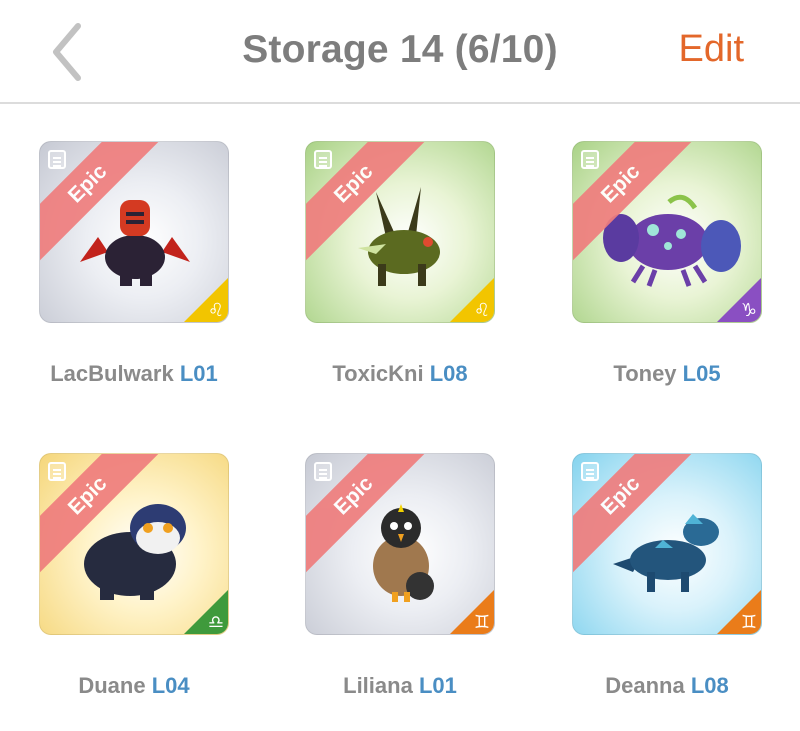  I want to click on badger-creature-image, so click(135, 552).